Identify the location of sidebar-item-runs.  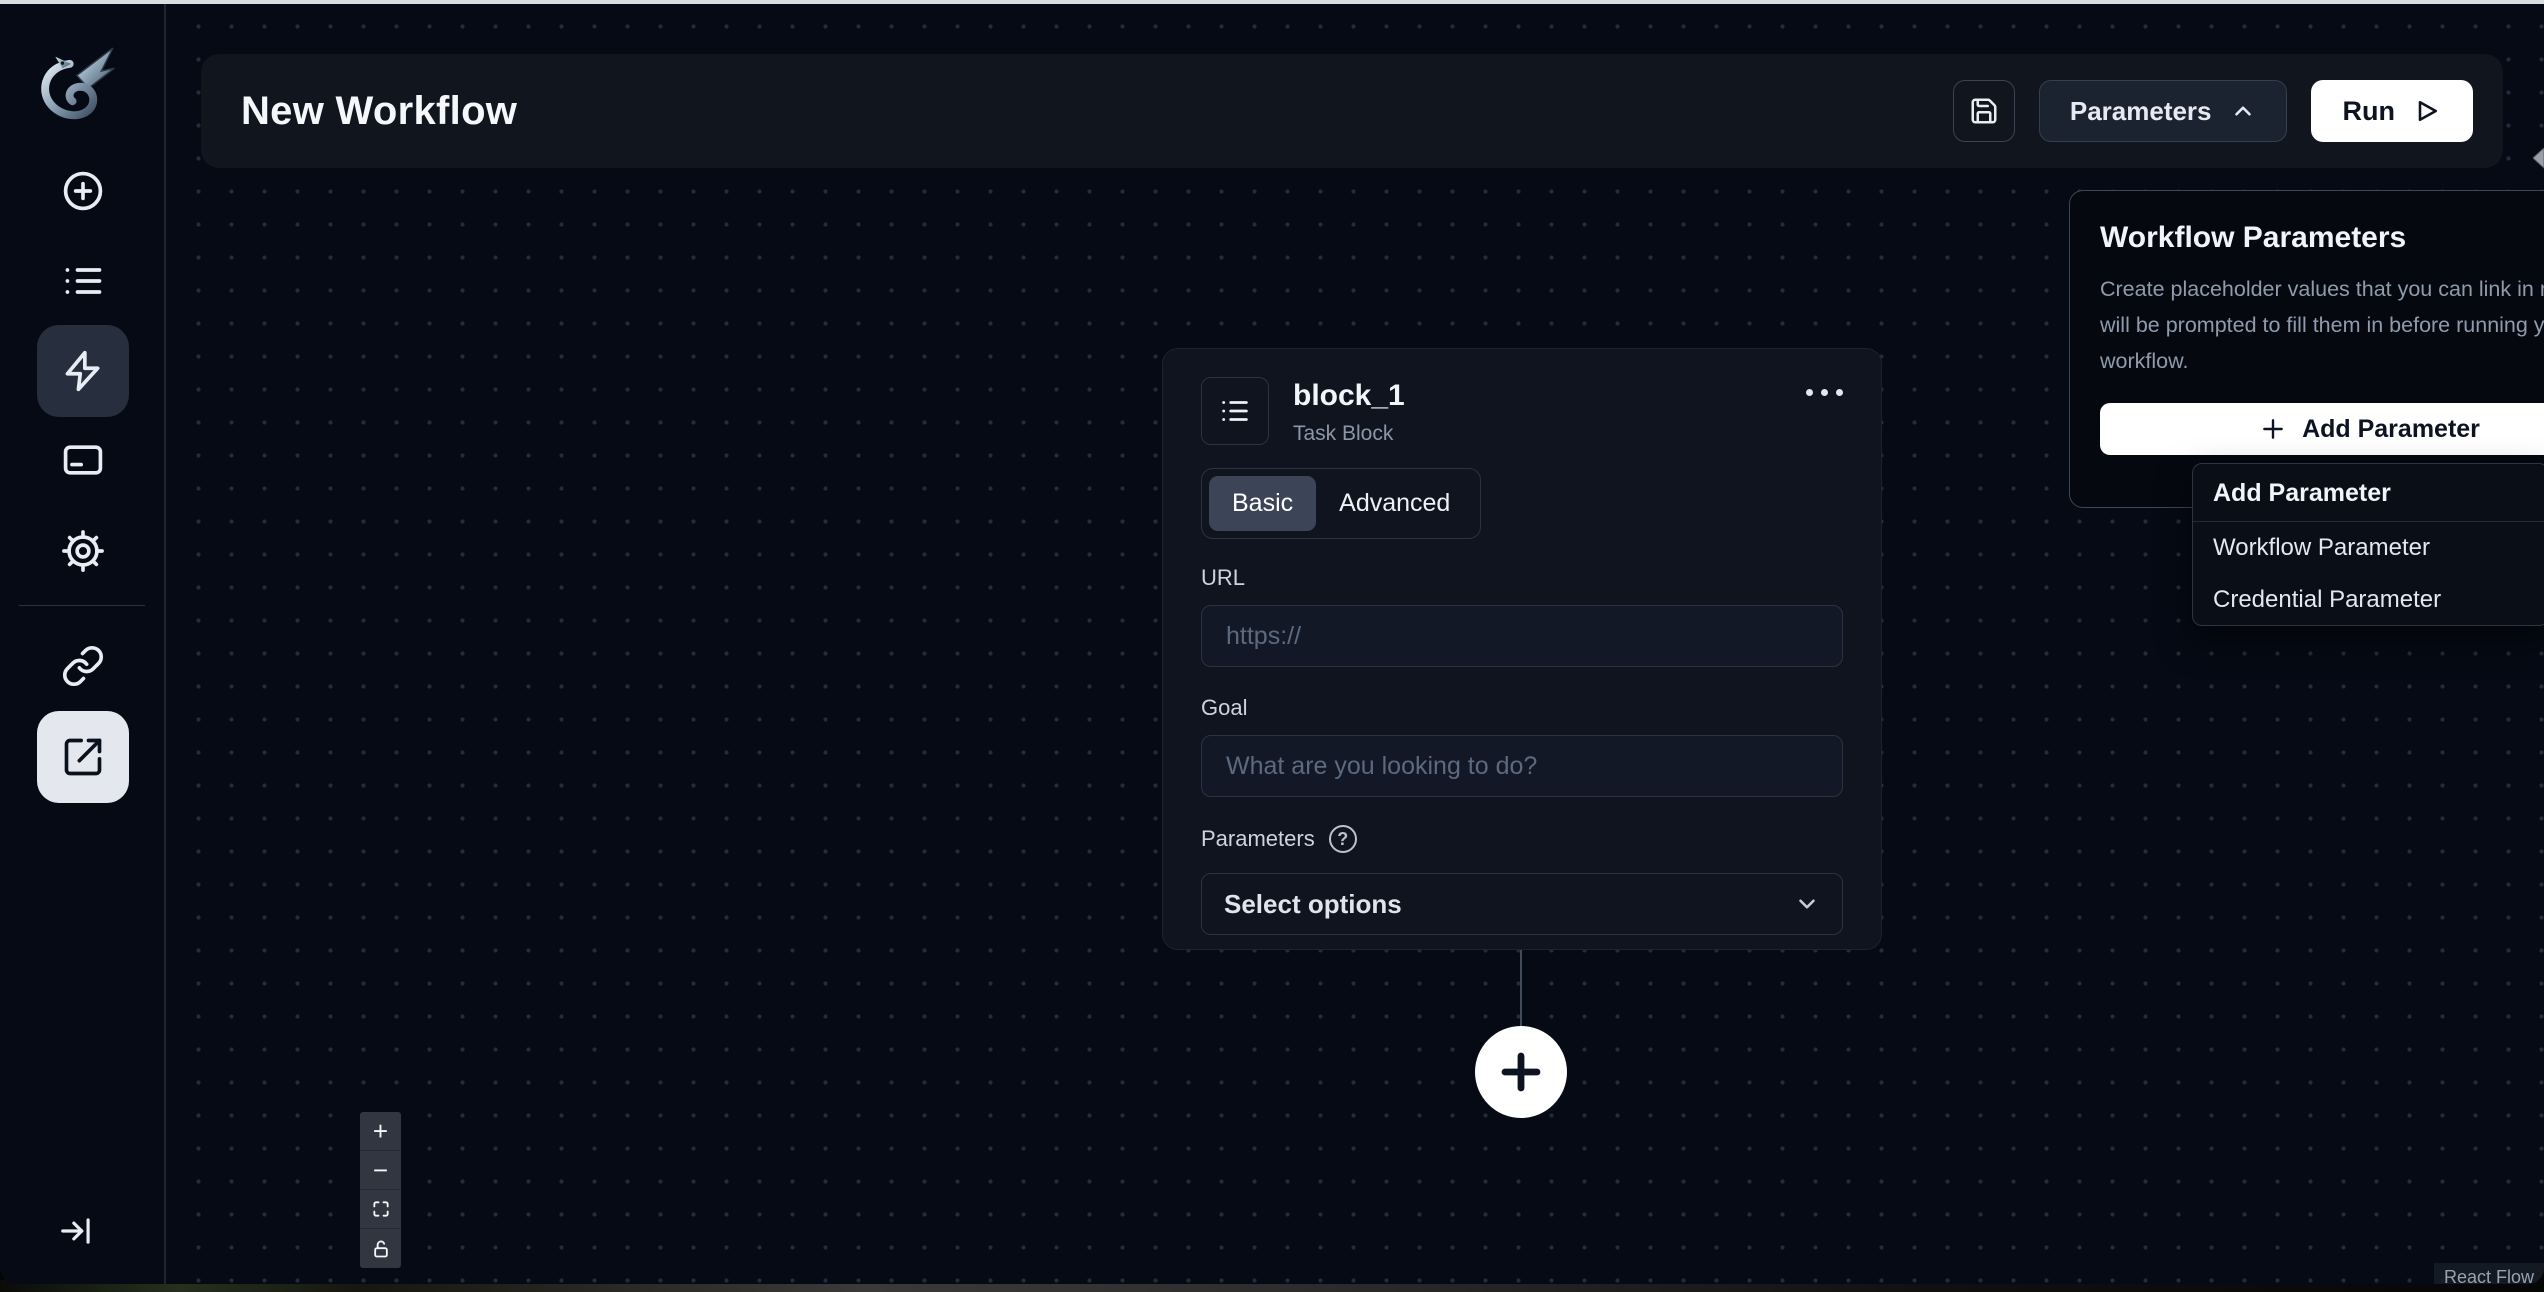
(83, 281).